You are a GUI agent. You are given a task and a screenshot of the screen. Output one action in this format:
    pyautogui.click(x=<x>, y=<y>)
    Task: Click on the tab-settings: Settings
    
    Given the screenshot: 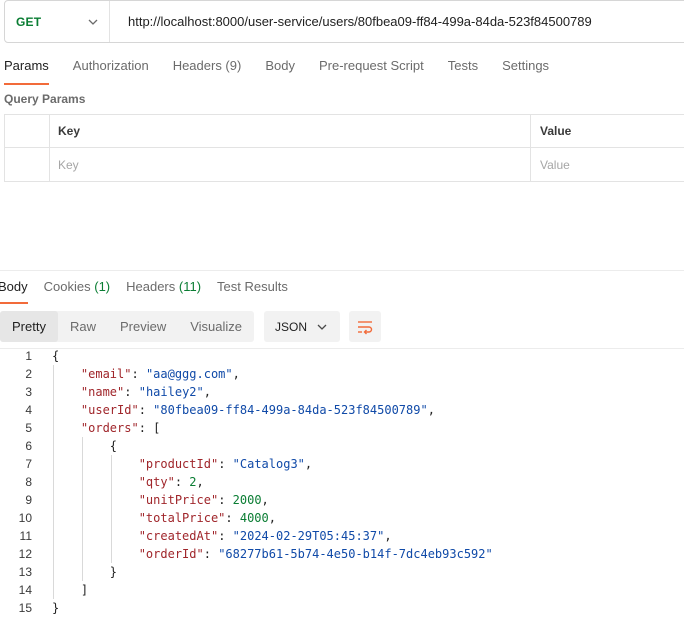 What is the action you would take?
    pyautogui.click(x=525, y=70)
    